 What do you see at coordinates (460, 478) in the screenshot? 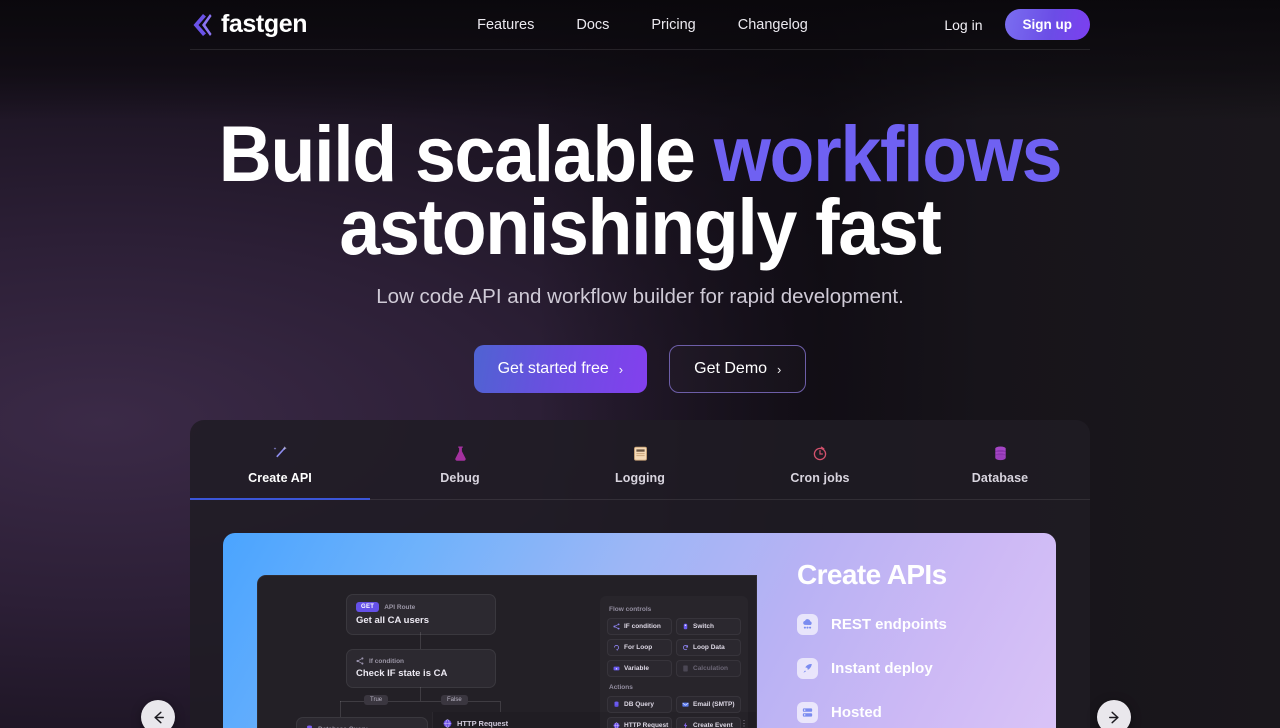
I see `tab-label: Debug` at bounding box center [460, 478].